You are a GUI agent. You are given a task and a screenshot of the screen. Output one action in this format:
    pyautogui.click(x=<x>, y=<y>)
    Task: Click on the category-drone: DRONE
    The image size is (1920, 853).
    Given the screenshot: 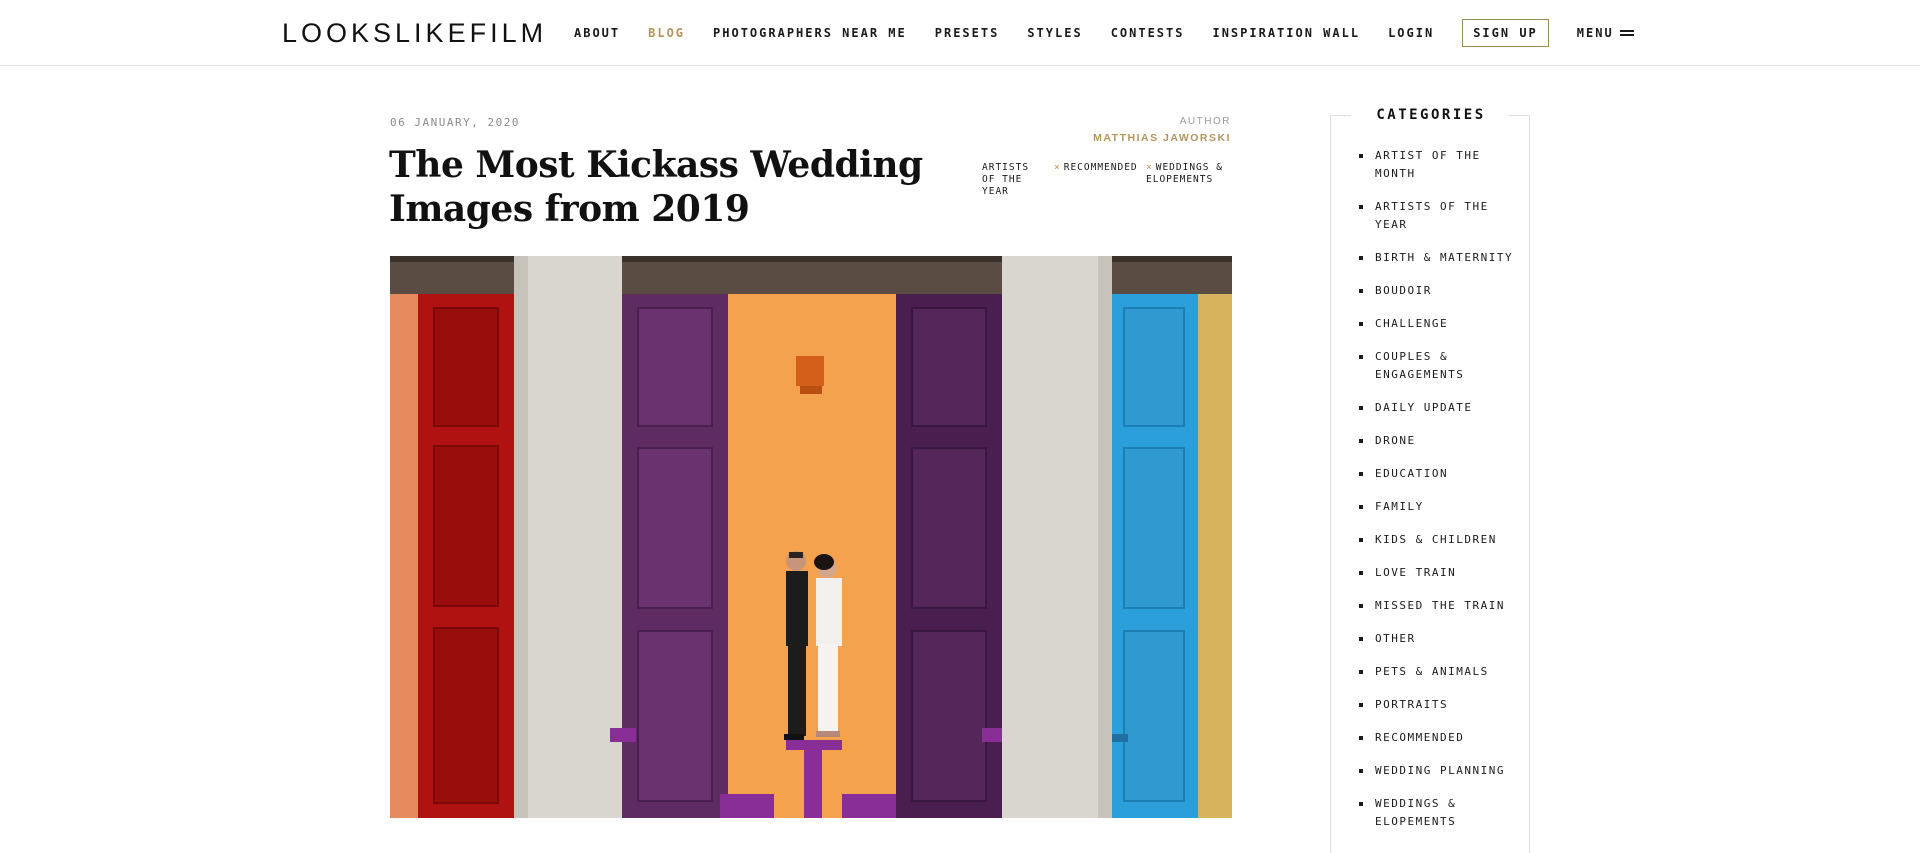 What is the action you would take?
    pyautogui.click(x=1439, y=441)
    